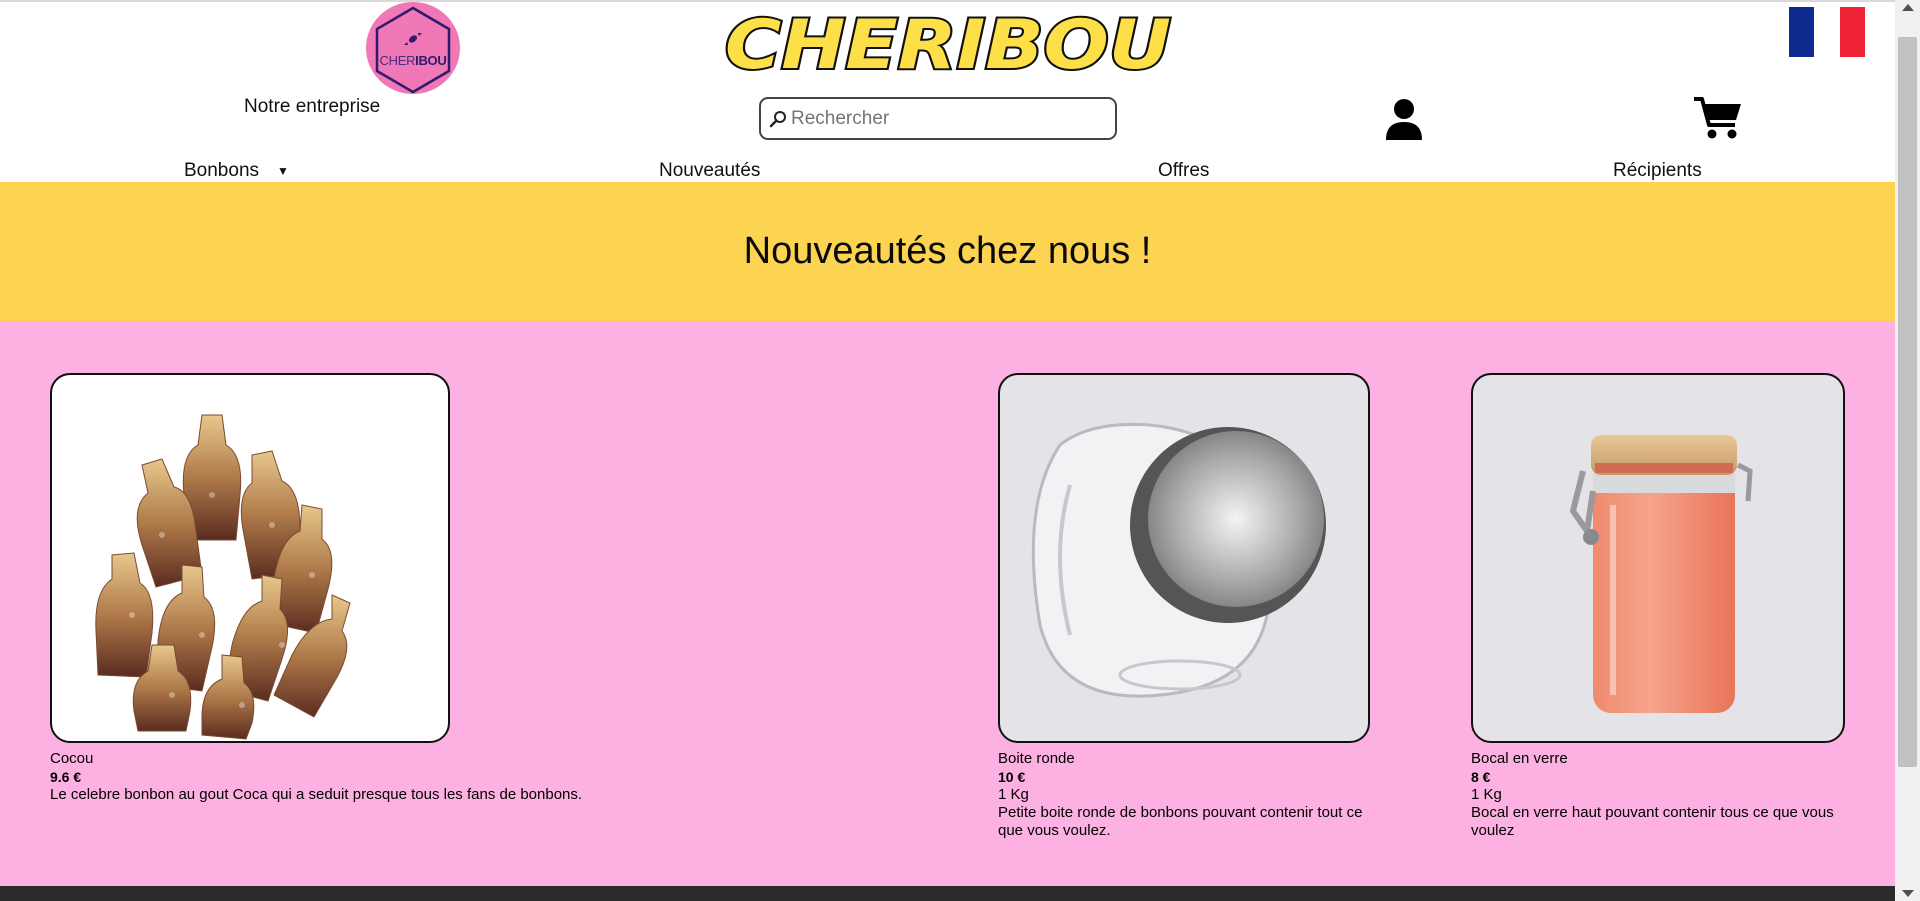 This screenshot has width=1920, height=901. I want to click on nav-item-bonbons: Bonbons ▼, so click(236, 171).